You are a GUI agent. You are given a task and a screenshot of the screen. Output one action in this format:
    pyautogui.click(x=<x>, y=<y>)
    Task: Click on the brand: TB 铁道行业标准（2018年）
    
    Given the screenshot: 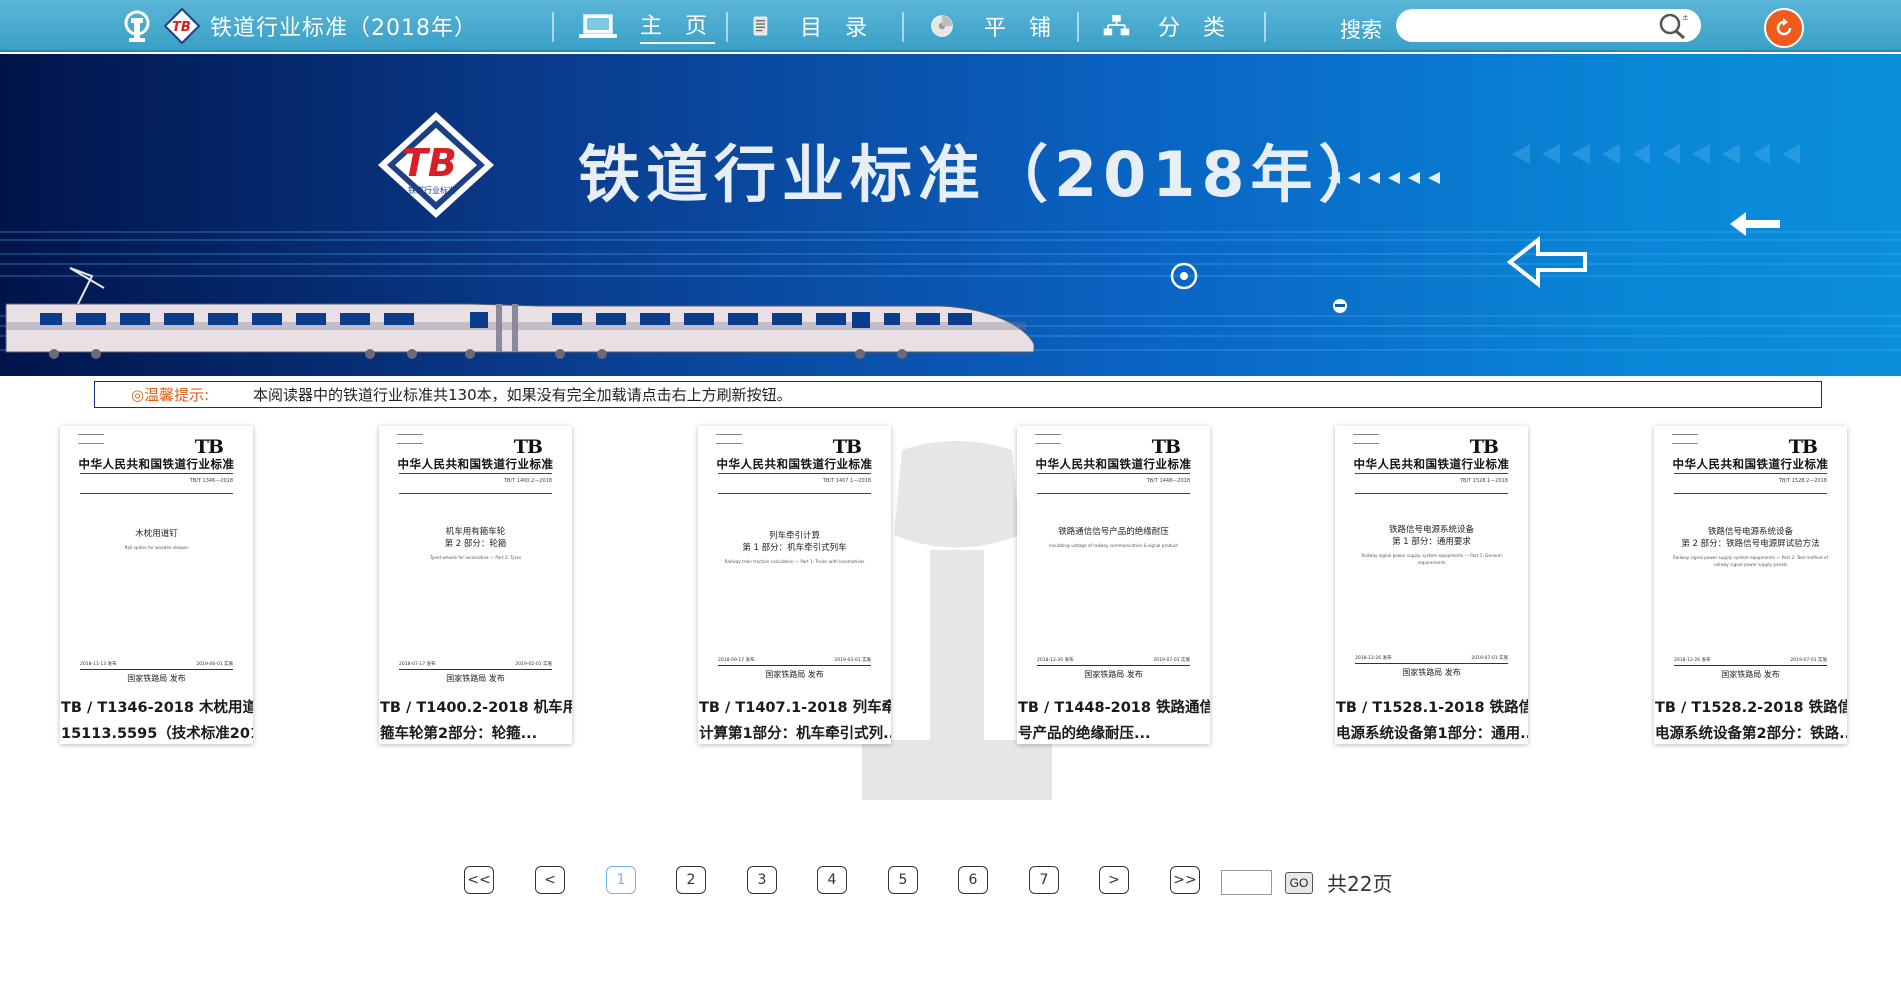 What is the action you would take?
    pyautogui.click(x=298, y=26)
    